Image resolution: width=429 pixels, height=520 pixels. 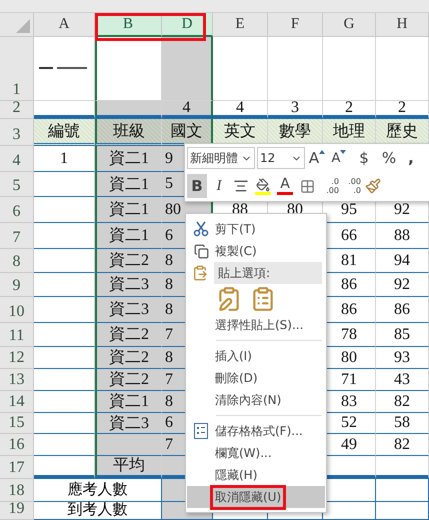 I want to click on menu-item-label: 插入(I), so click(x=233, y=356).